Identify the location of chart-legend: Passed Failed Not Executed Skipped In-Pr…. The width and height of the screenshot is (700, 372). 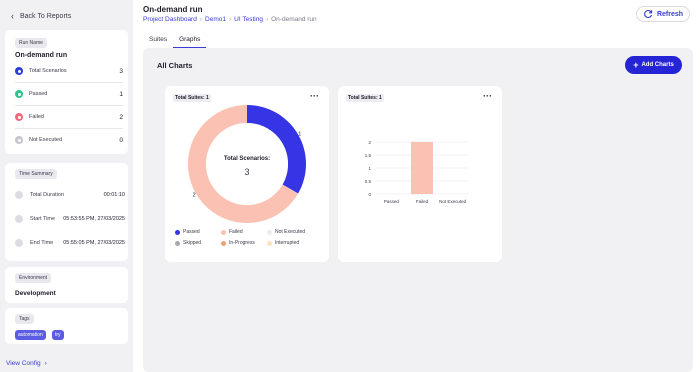
(250, 237).